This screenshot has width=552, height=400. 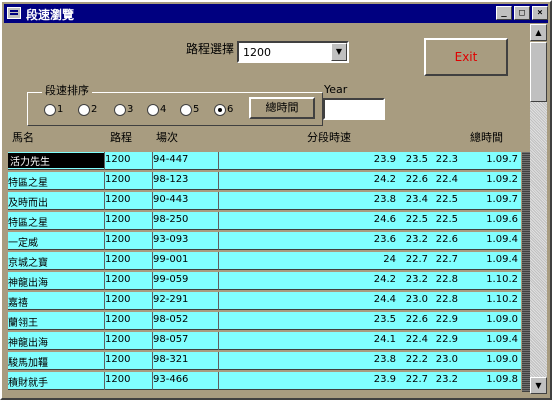 I want to click on scroll-track, so click(x=538, y=239).